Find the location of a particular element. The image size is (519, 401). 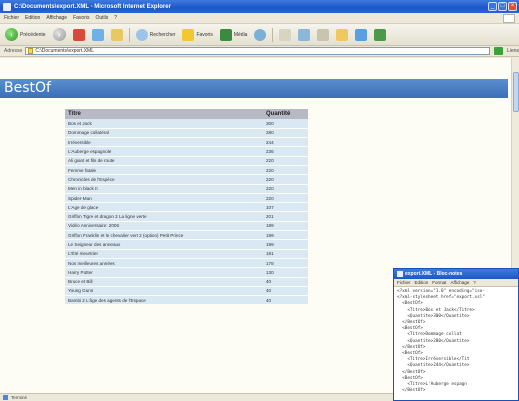

notepad-menu-edit: Edition is located at coordinates (422, 282).